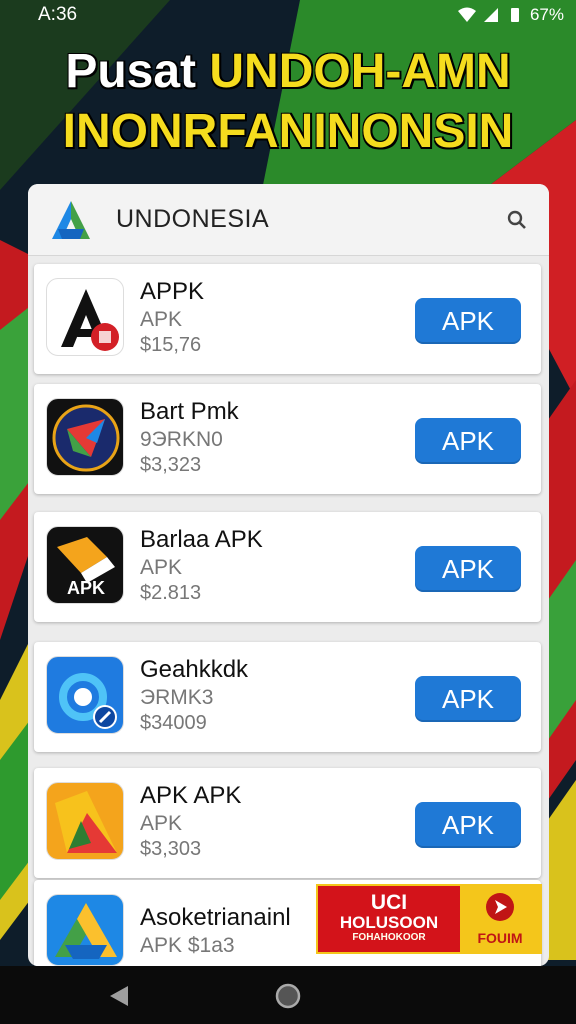  Describe the element at coordinates (287, 567) in the screenshot. I see `app-list-item: APK Barlaa APK APK $2.813 APK` at that location.